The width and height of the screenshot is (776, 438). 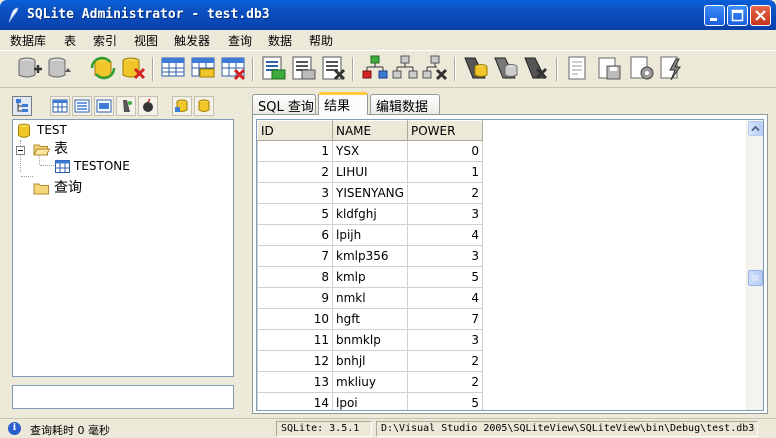 I want to click on table-row: 1 YSX 0, so click(x=370, y=151).